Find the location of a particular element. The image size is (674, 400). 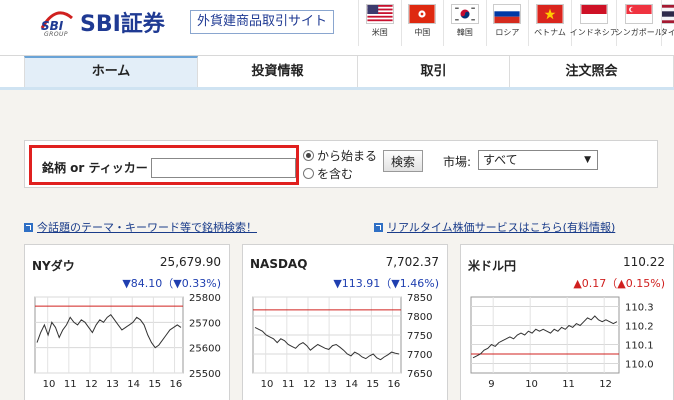

search-highlight-box: 銘柄 or ティッカー is located at coordinates (164, 165).